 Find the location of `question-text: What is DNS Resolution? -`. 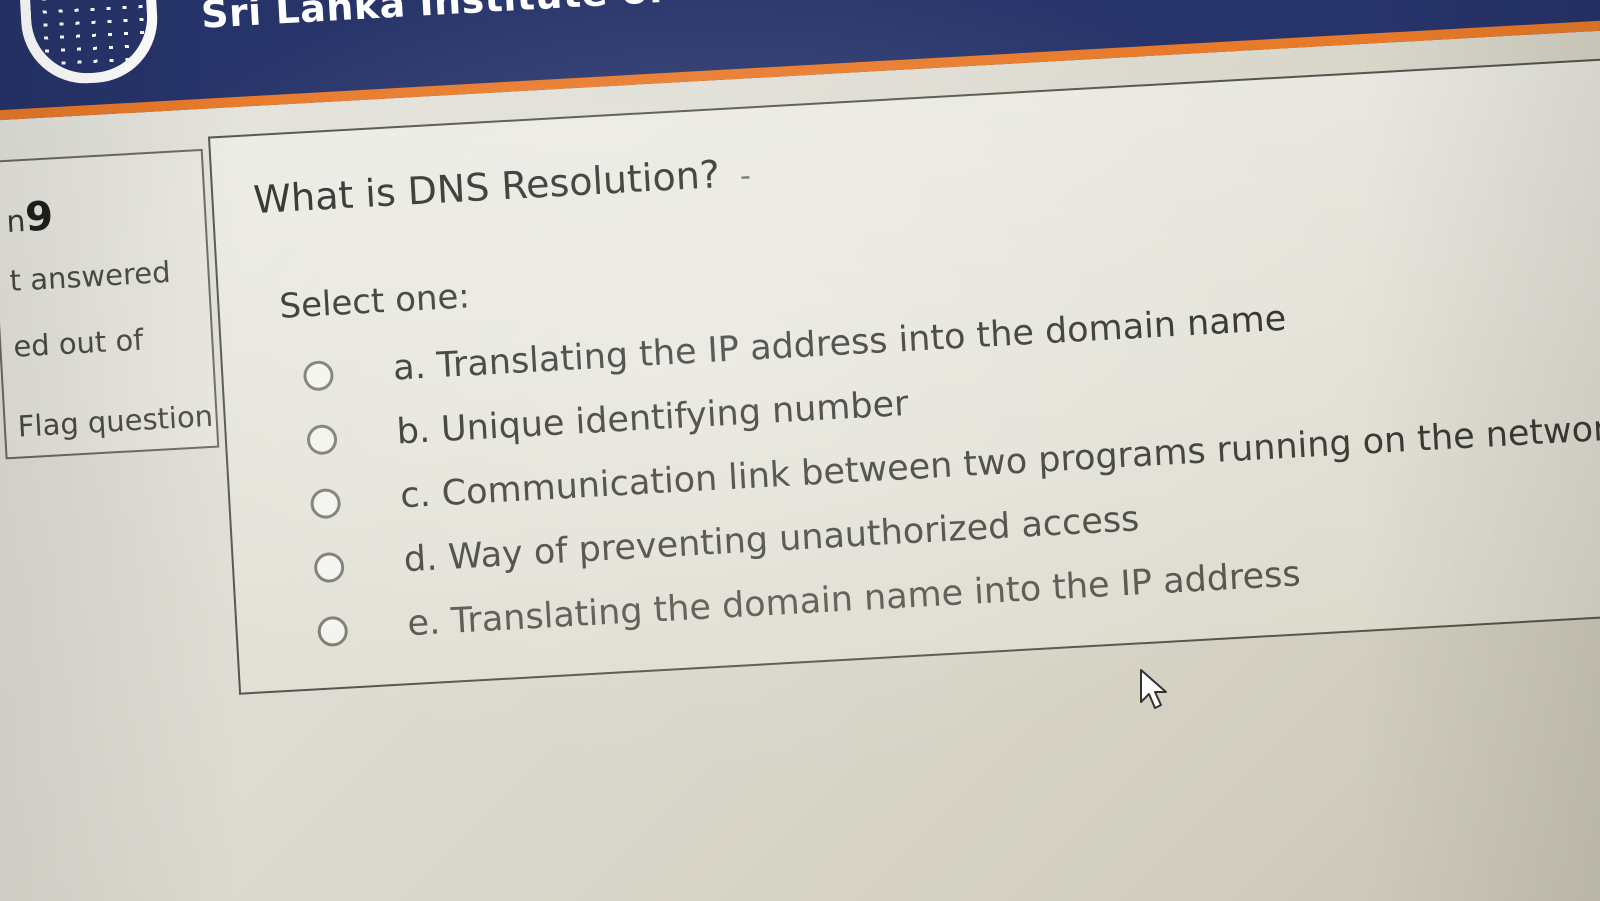

question-text: What is DNS Resolution? - is located at coordinates (501, 186).